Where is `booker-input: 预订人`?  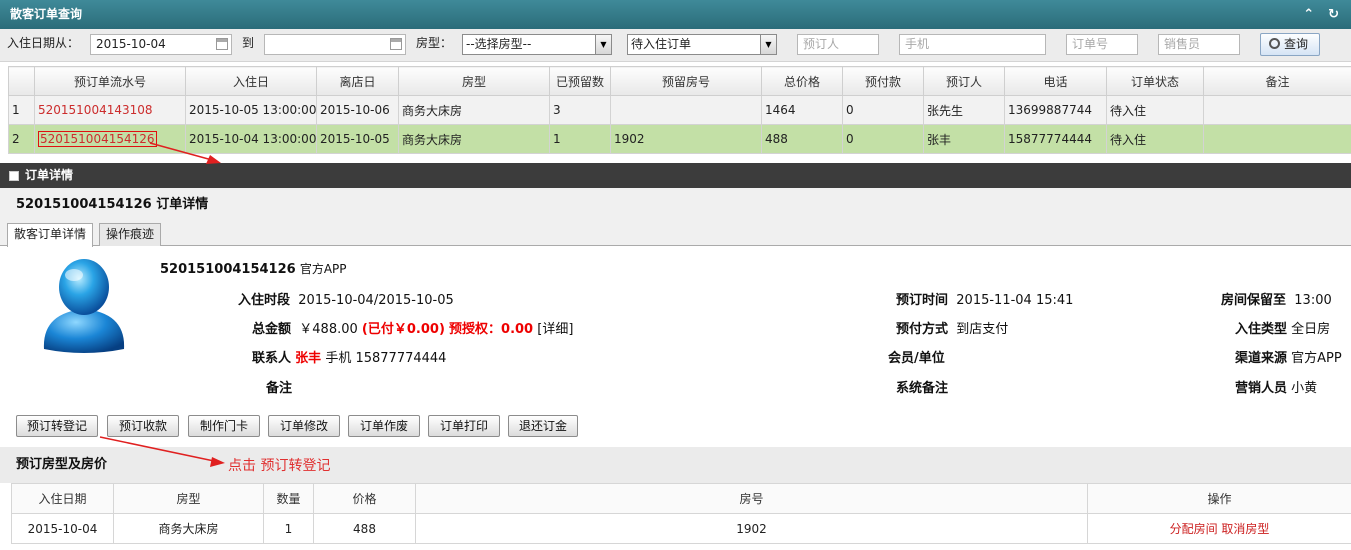 booker-input: 预订人 is located at coordinates (838, 44).